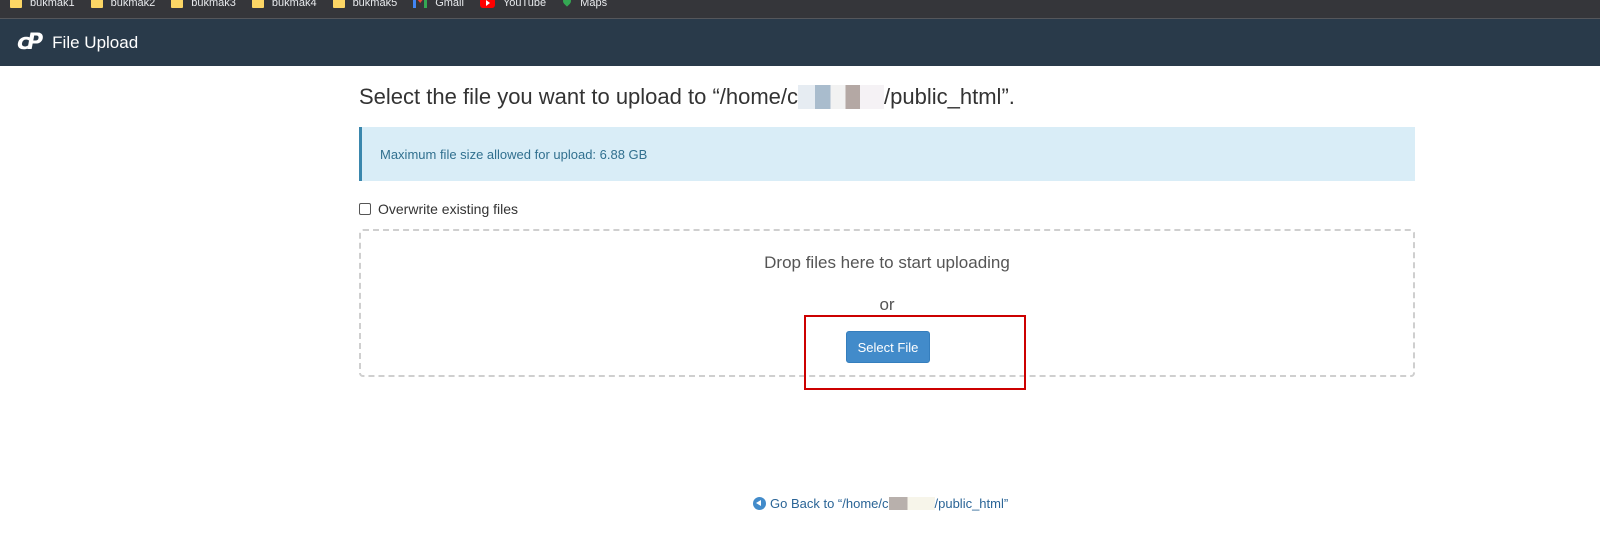 This screenshot has width=1600, height=558. I want to click on title-suffix: /public_html”., so click(949, 96).